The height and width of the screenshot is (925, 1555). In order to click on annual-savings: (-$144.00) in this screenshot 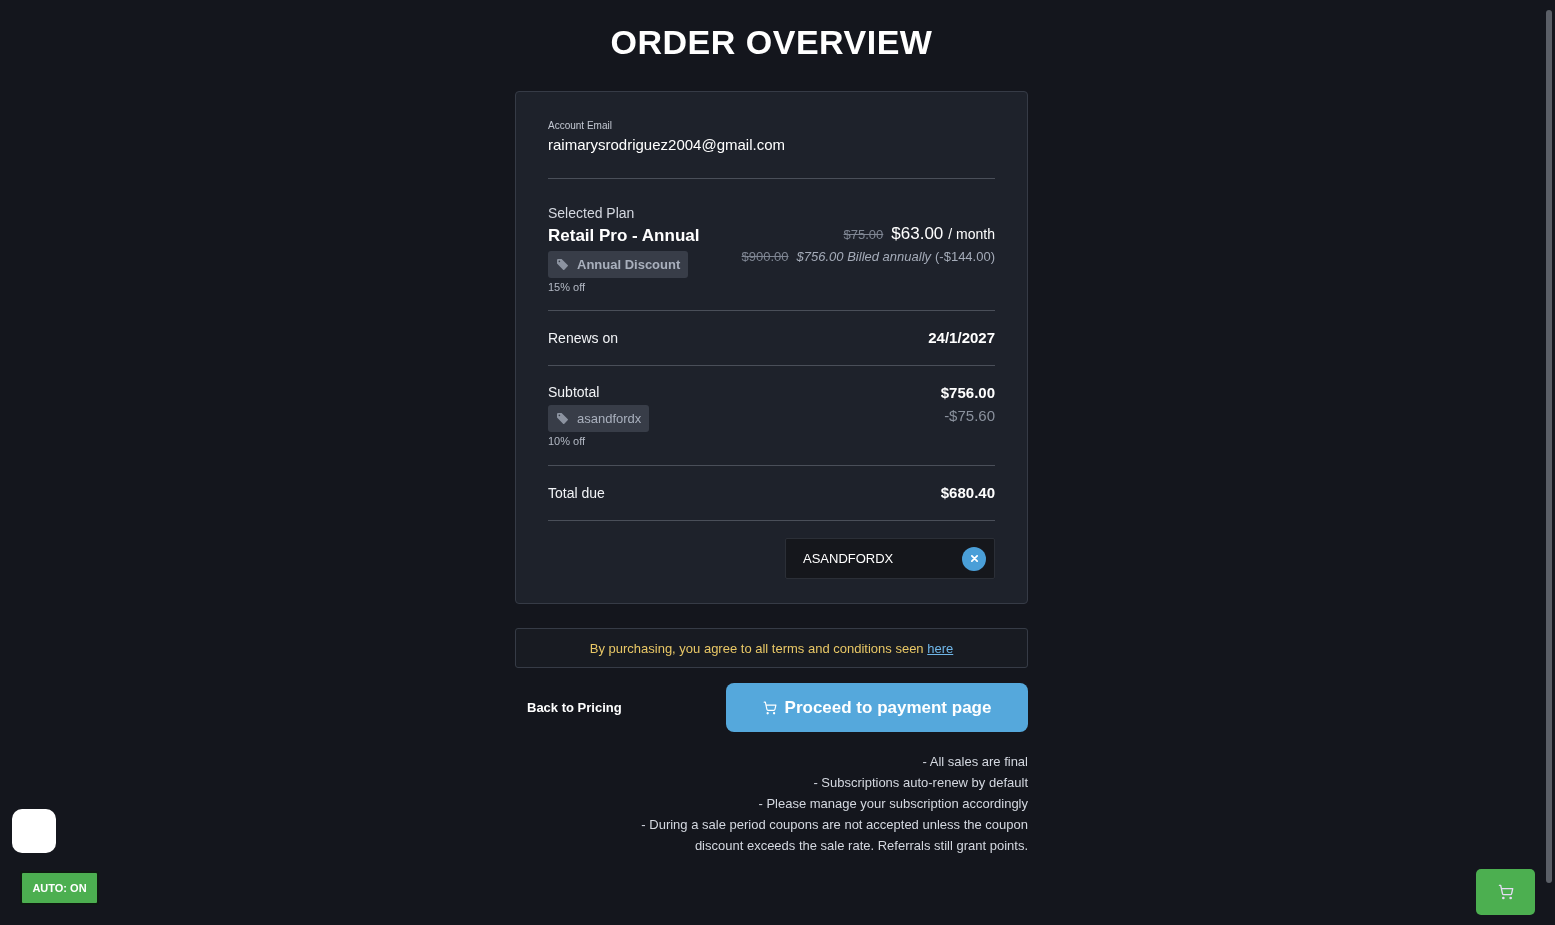, I will do `click(965, 256)`.